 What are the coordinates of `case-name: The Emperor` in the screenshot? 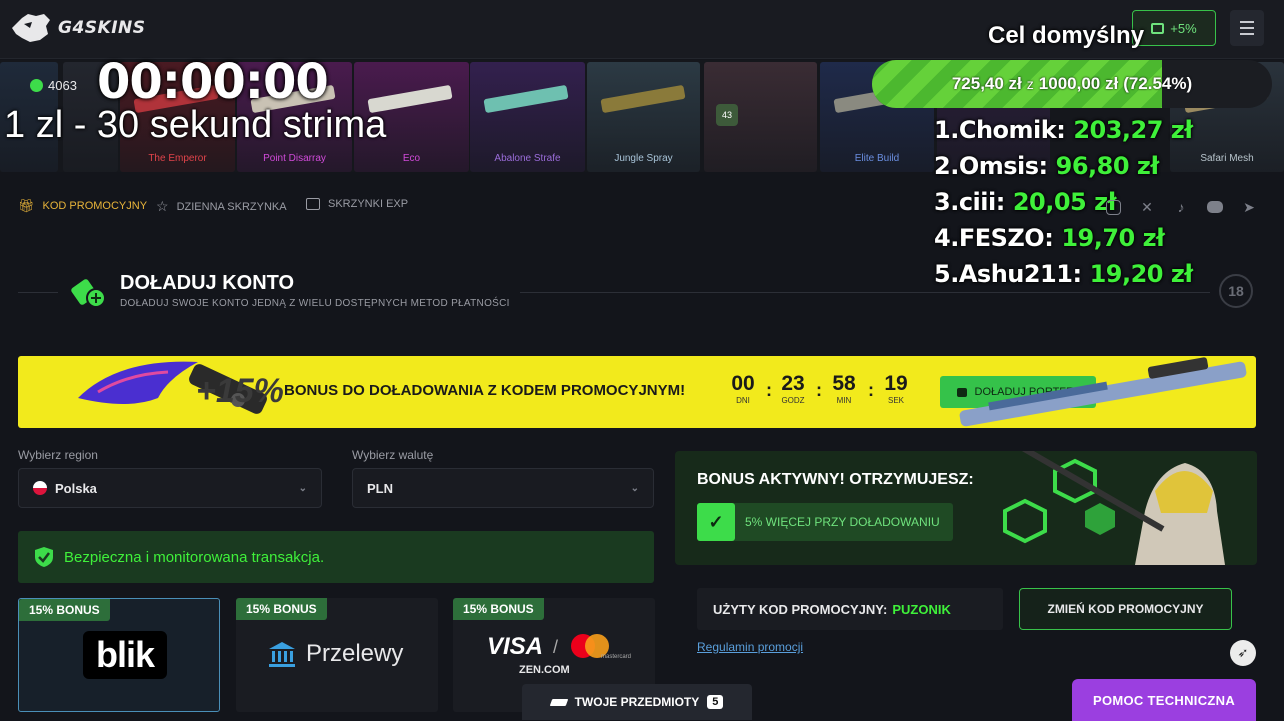 It's located at (177, 158).